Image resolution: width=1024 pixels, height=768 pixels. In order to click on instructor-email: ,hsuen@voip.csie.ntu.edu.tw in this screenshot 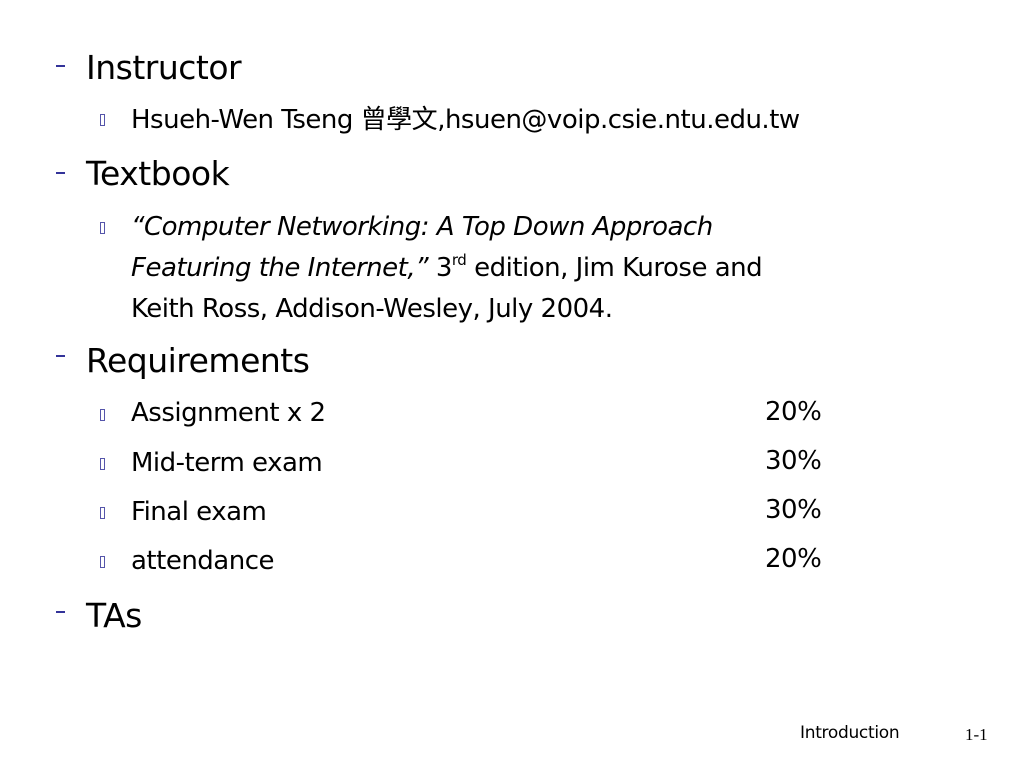, I will do `click(618, 120)`.